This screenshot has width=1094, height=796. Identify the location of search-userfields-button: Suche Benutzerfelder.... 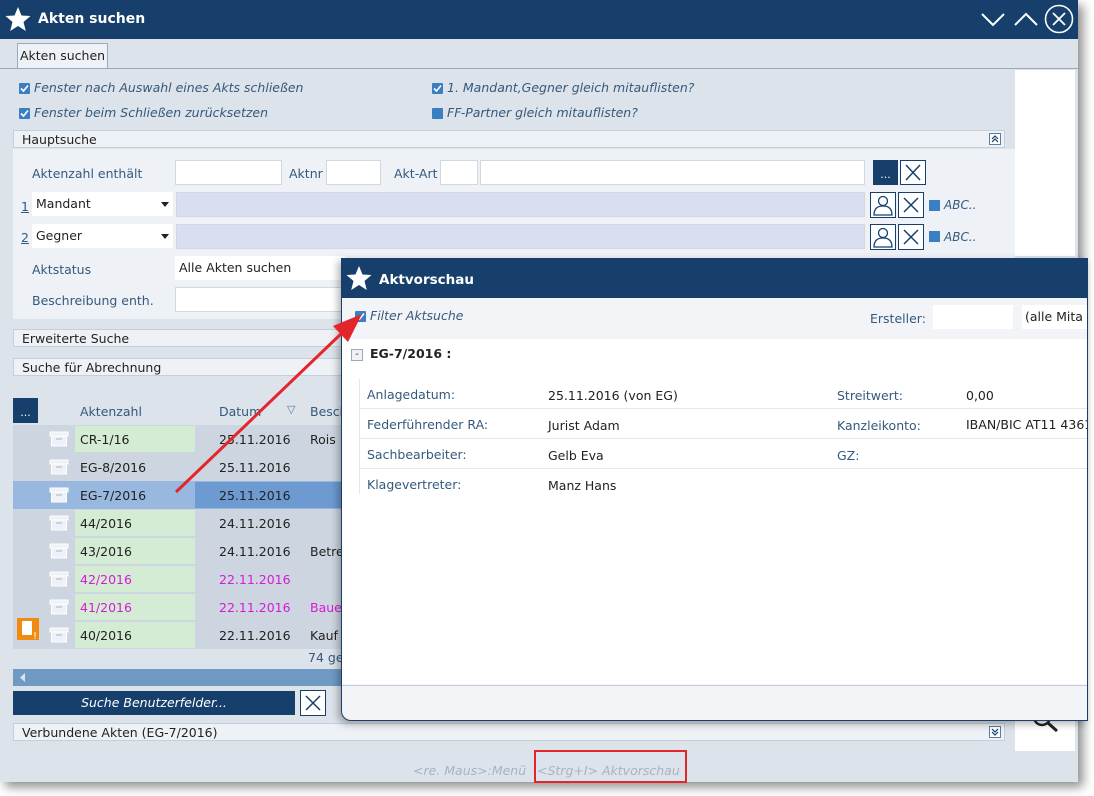
(154, 703).